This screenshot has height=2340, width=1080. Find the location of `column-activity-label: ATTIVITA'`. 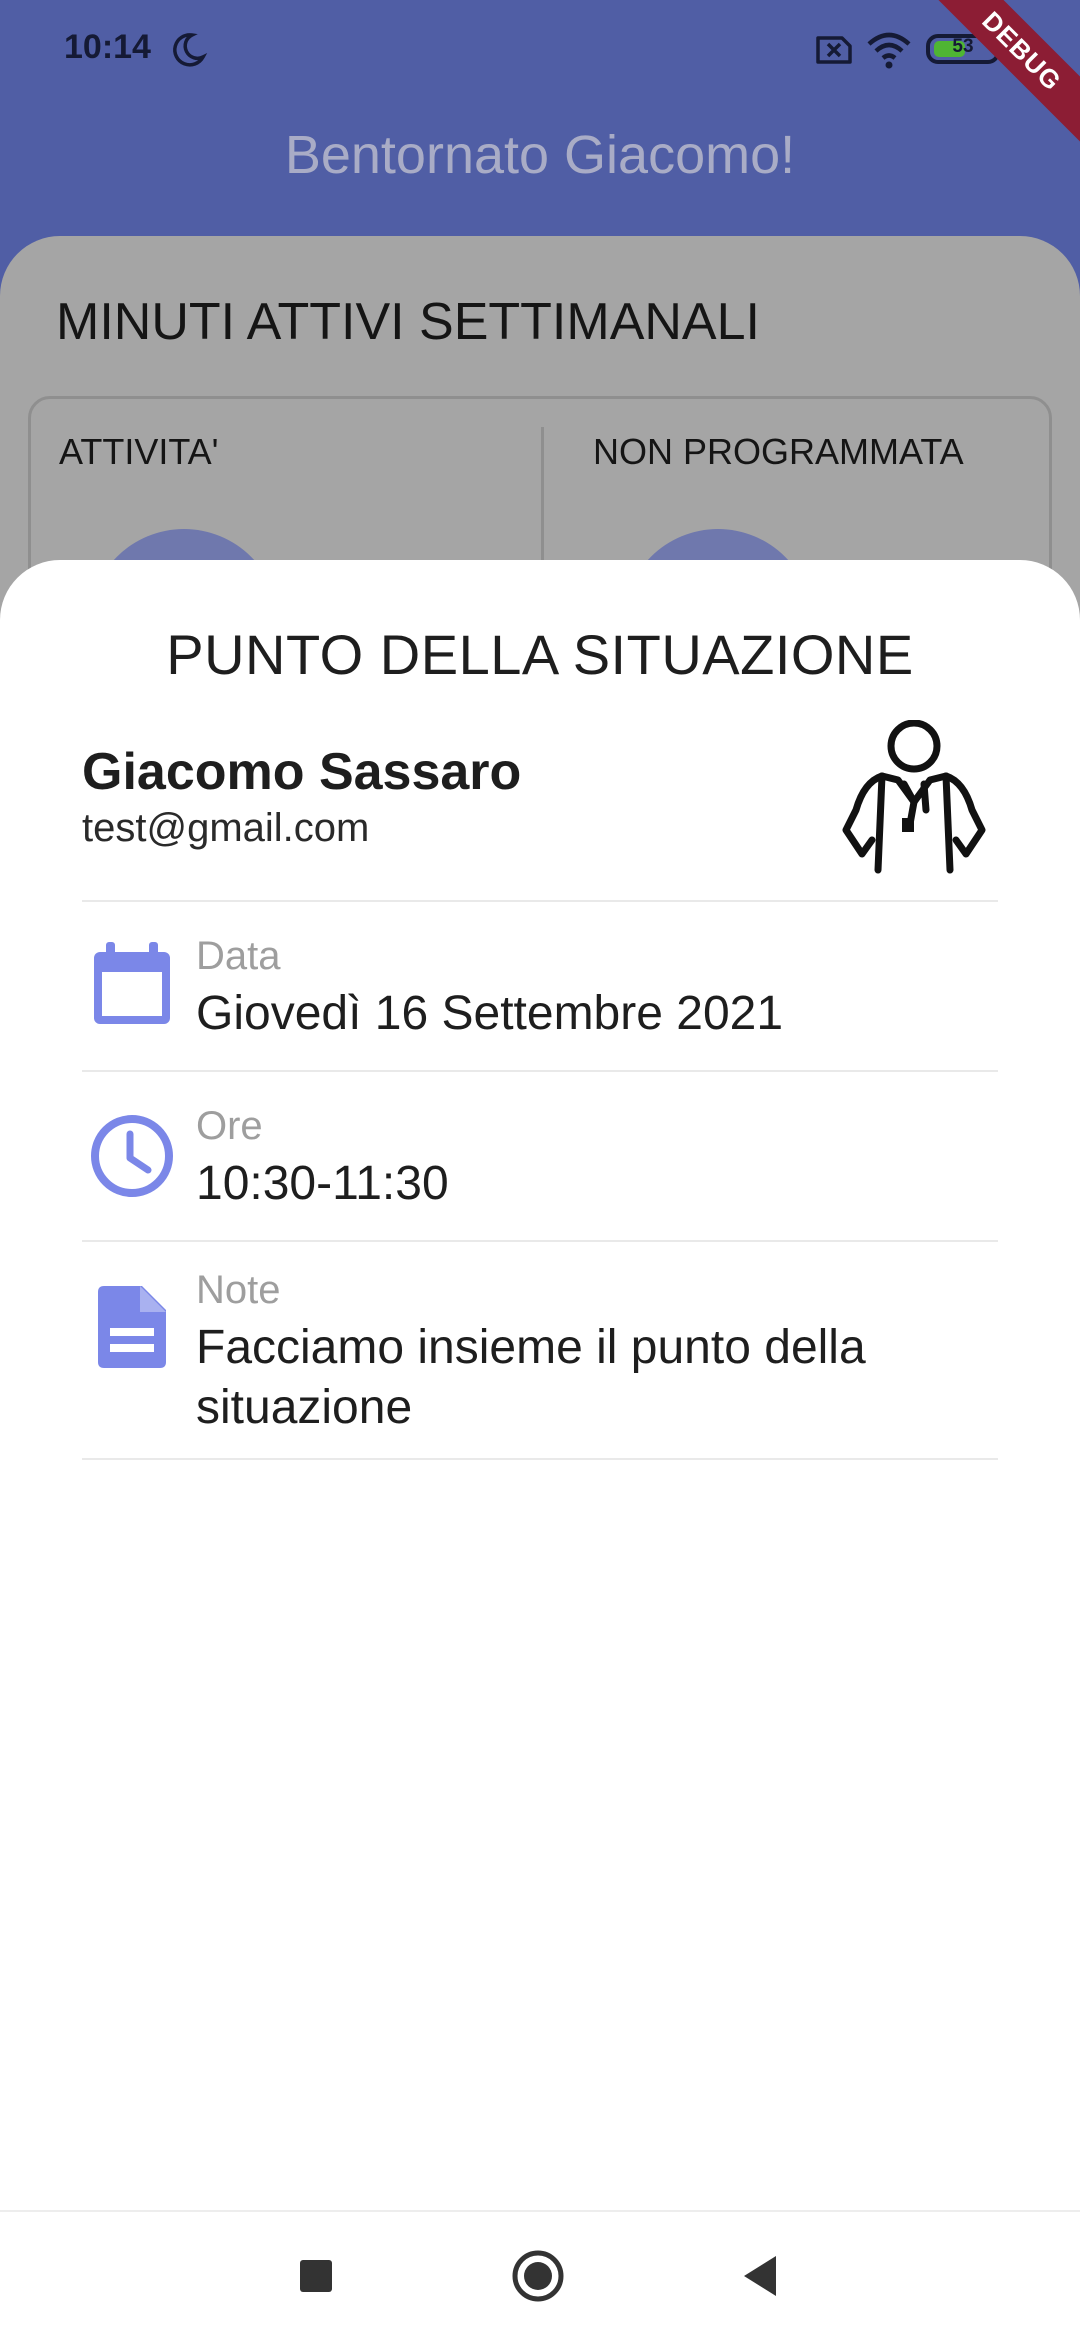

column-activity-label: ATTIVITA' is located at coordinates (139, 451).